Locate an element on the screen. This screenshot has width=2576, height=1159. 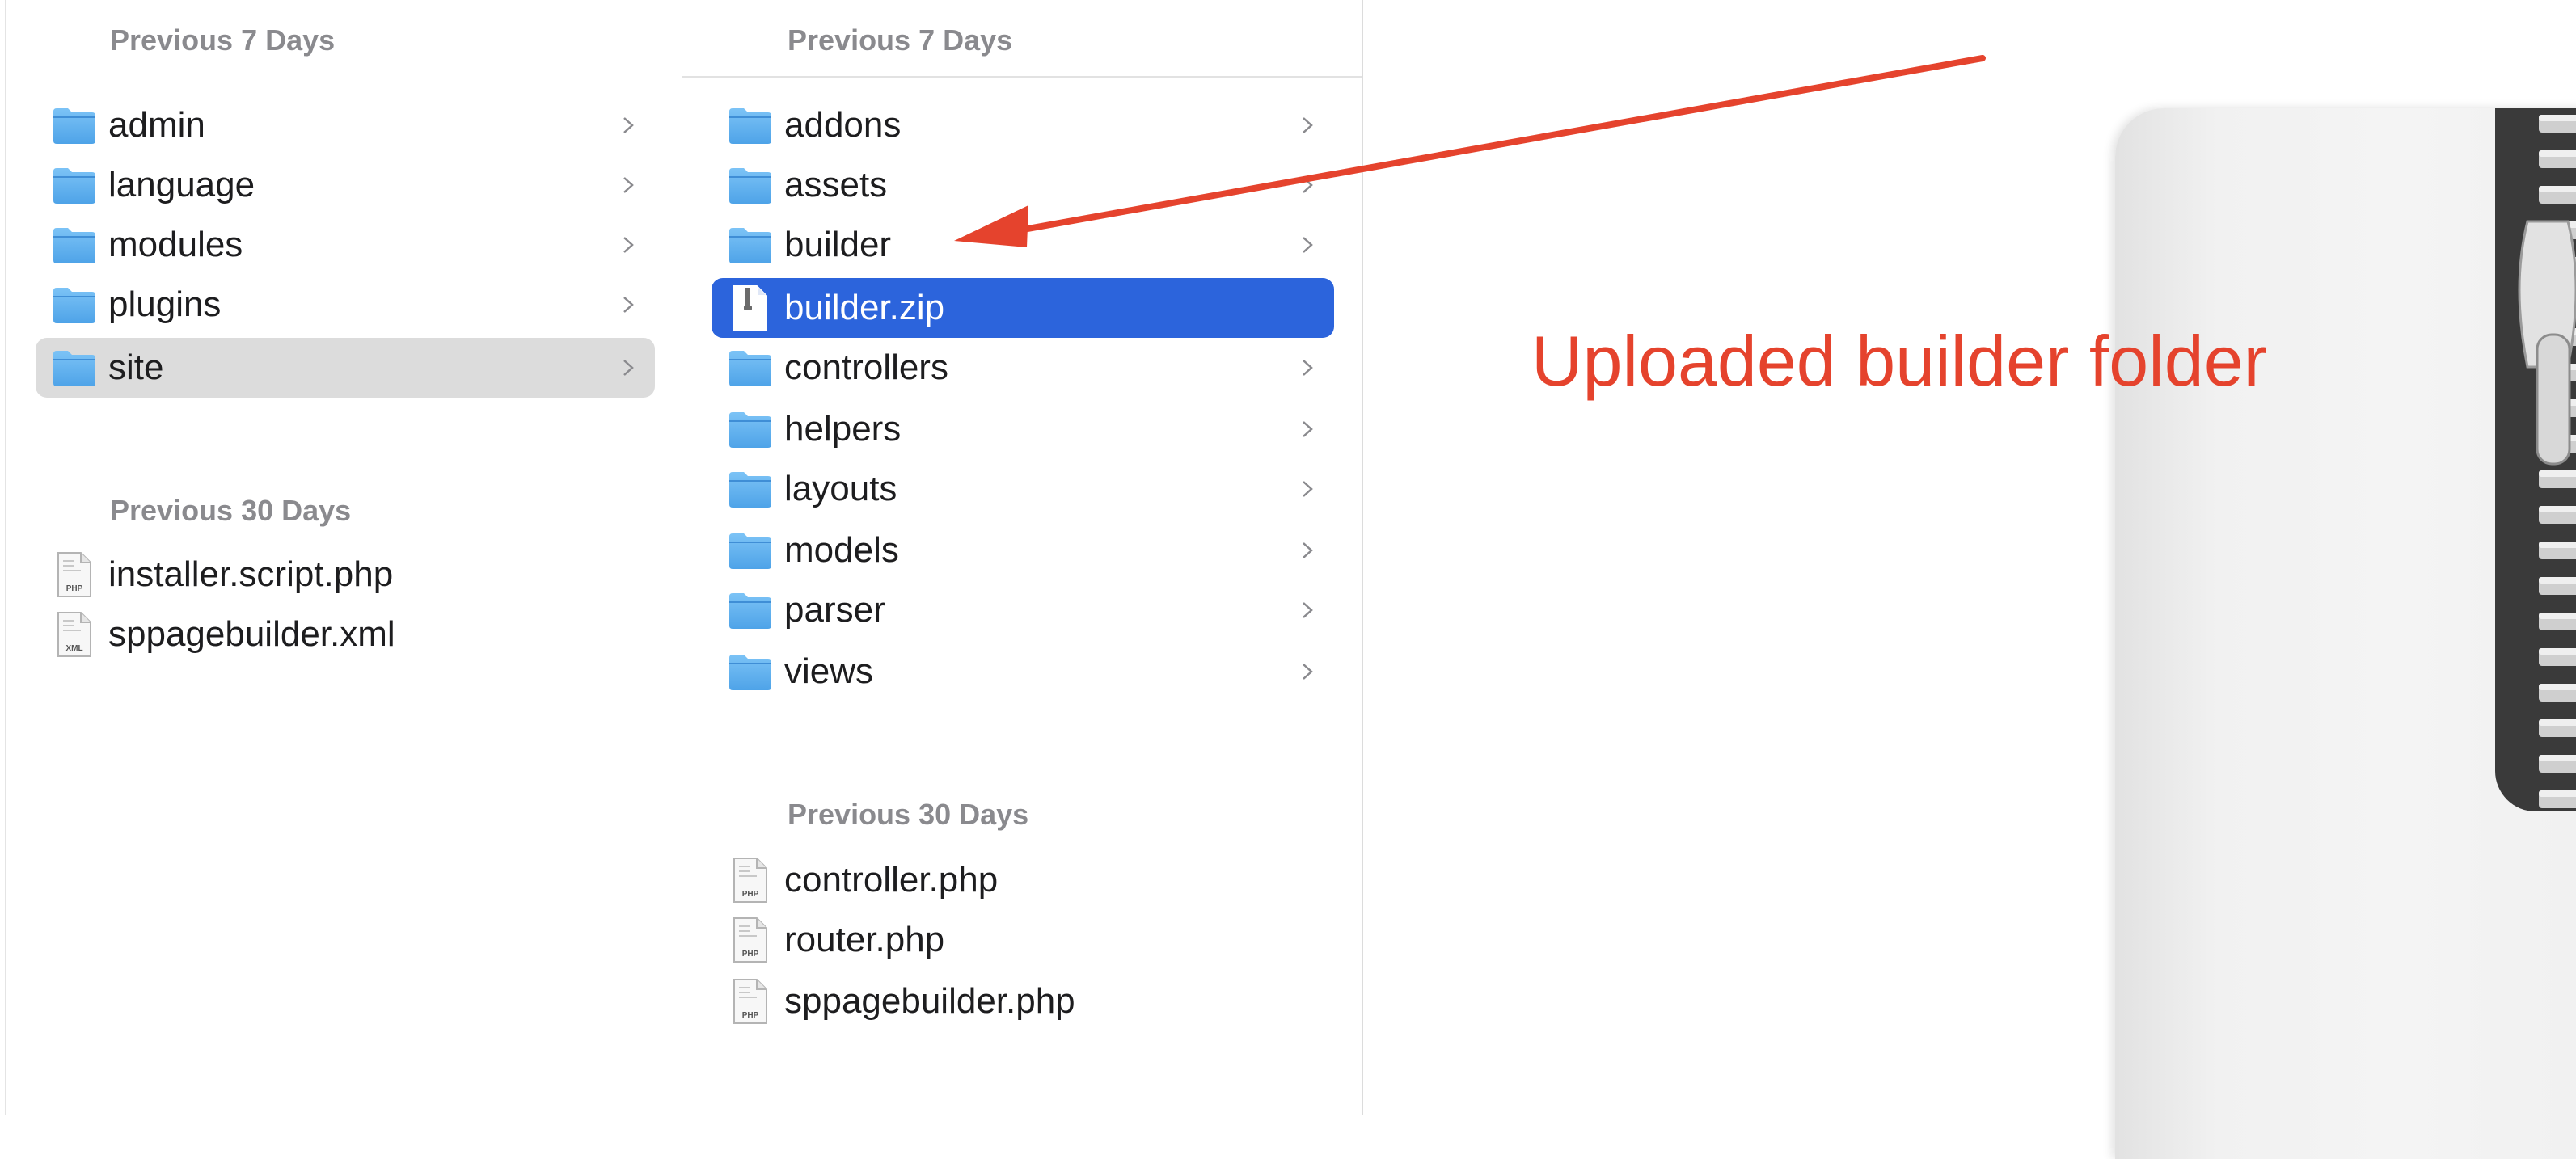
file-label: router.php is located at coordinates (864, 939).